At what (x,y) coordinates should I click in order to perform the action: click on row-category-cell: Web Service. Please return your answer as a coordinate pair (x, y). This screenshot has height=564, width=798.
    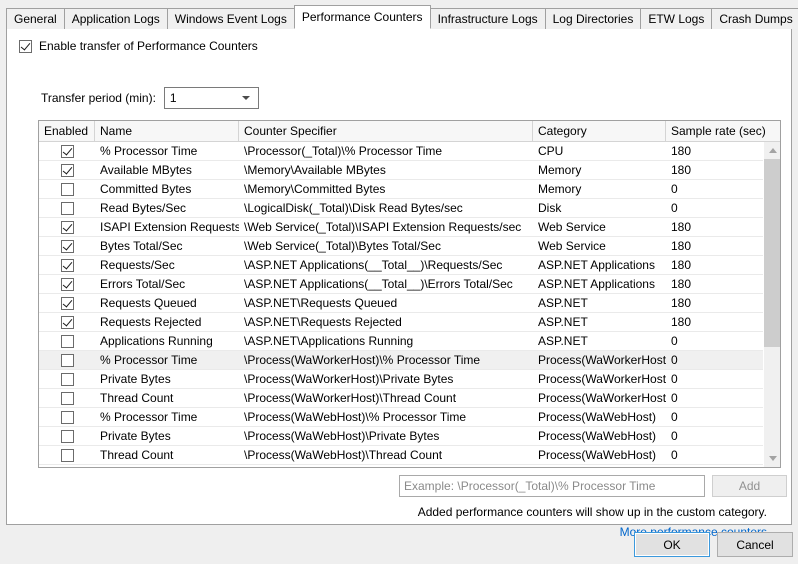
    Looking at the image, I should click on (572, 227).